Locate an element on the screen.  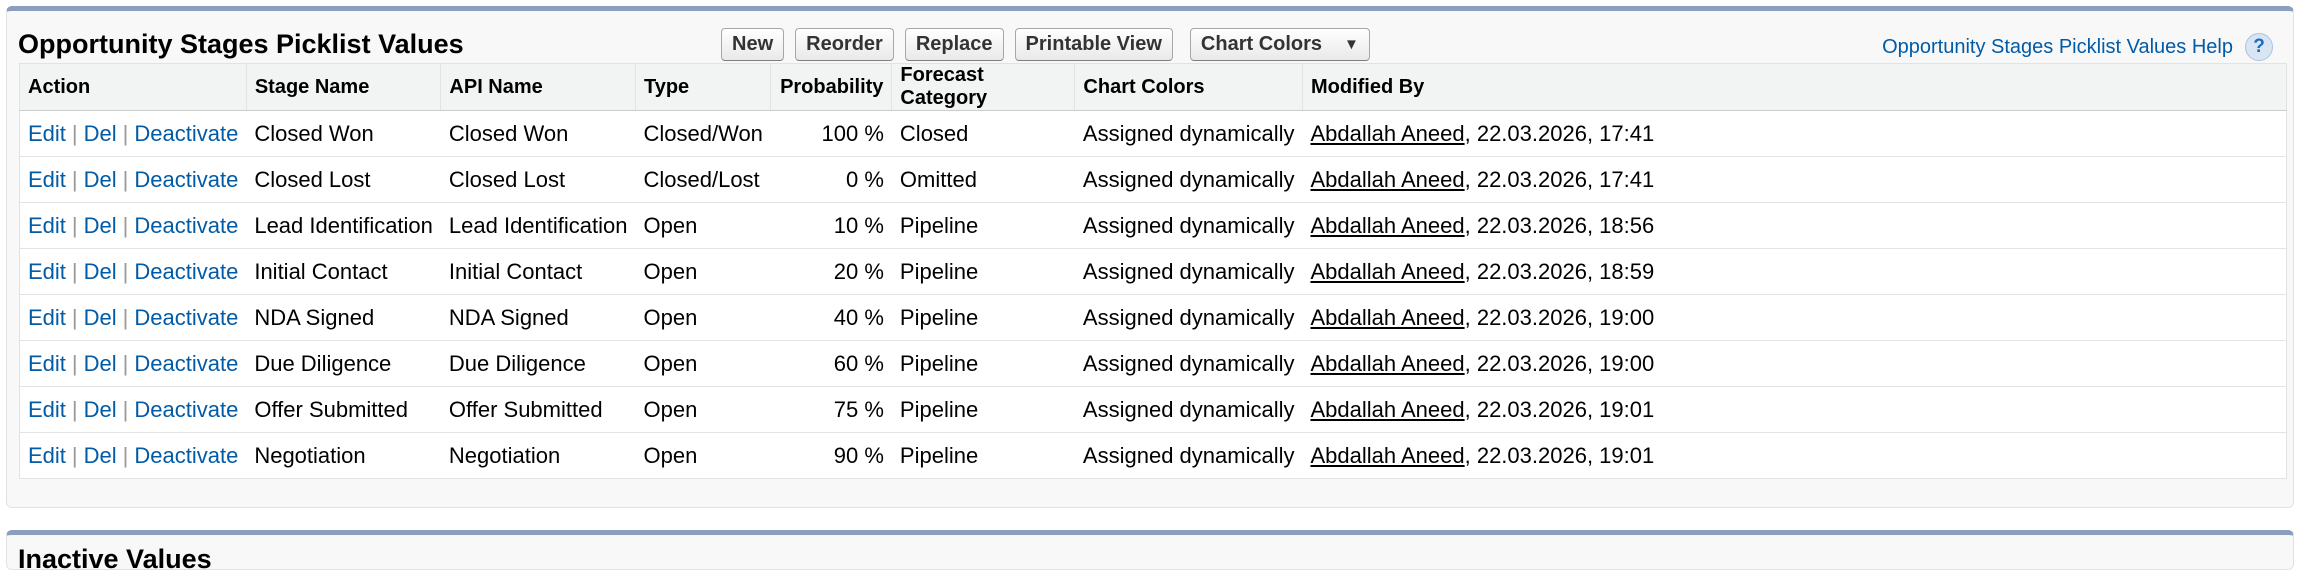
modified-by-cell: Abdallah Aneed, 22.03.2026, 19:01 is located at coordinates (1794, 409).